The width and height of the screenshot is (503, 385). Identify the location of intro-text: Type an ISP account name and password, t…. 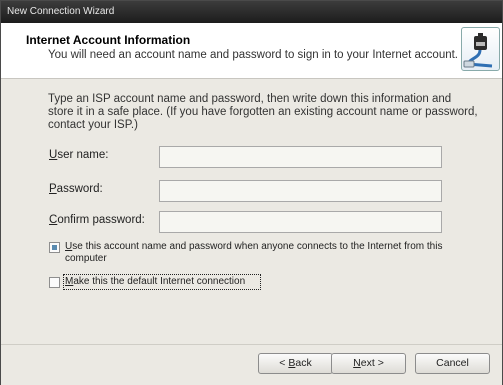
(263, 112).